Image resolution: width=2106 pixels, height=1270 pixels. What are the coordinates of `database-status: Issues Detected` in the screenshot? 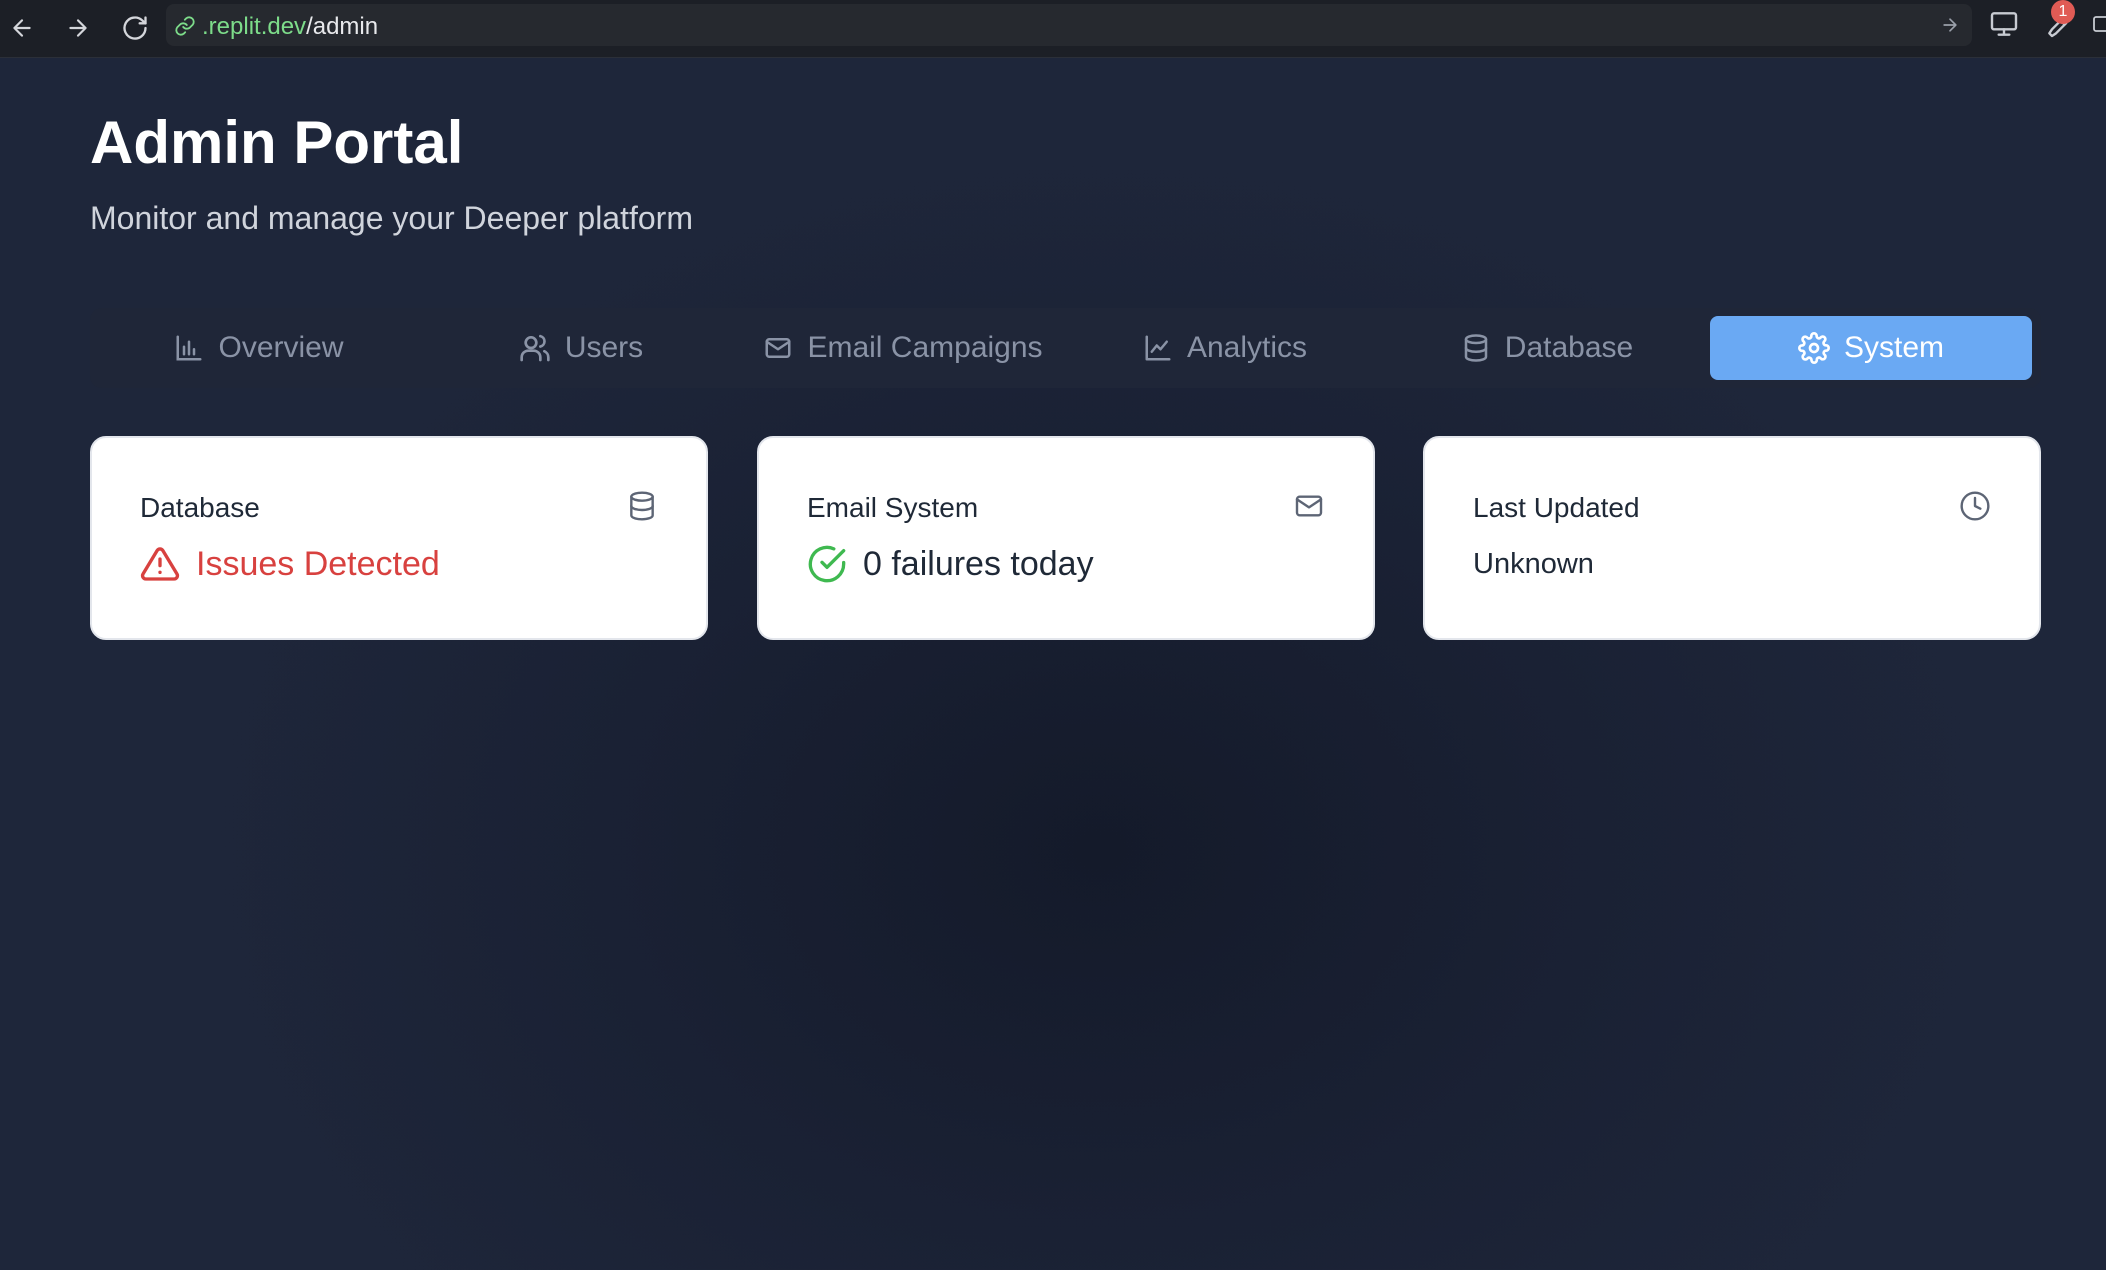 It's located at (290, 564).